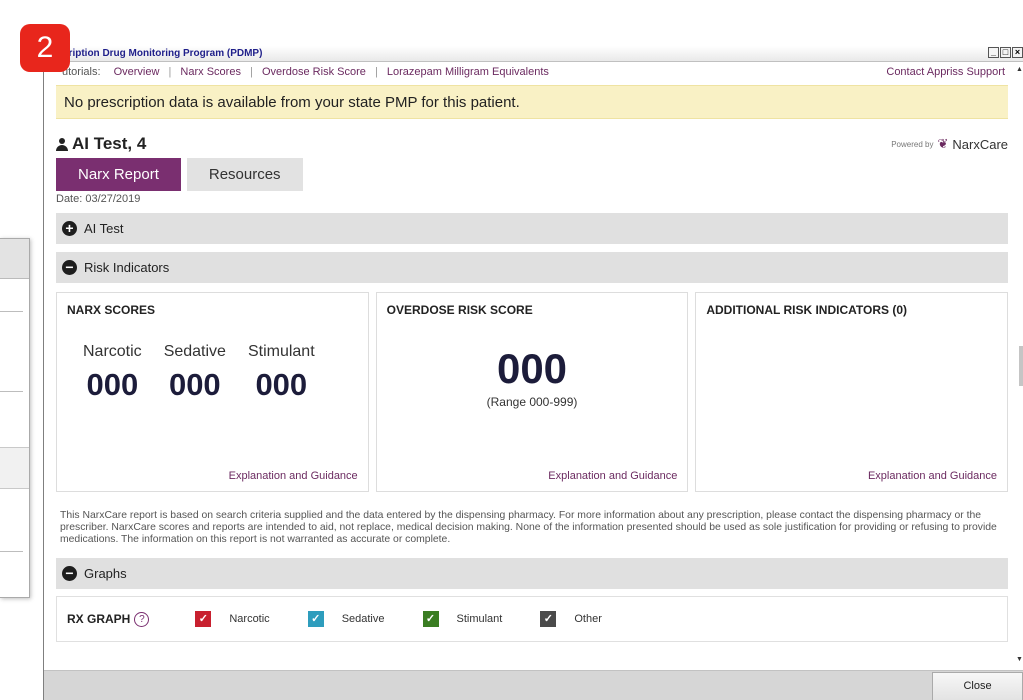  I want to click on legend-label: Stimulant, so click(479, 619).